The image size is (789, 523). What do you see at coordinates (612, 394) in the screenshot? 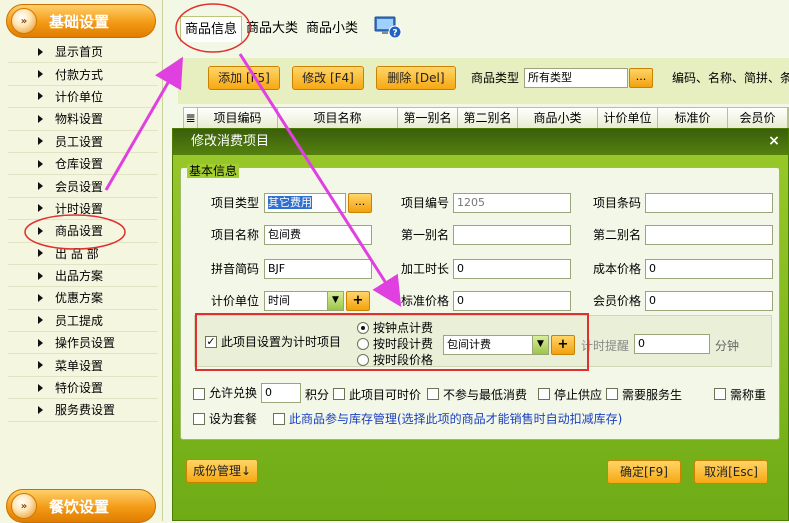
I see `need-server-checkbox` at bounding box center [612, 394].